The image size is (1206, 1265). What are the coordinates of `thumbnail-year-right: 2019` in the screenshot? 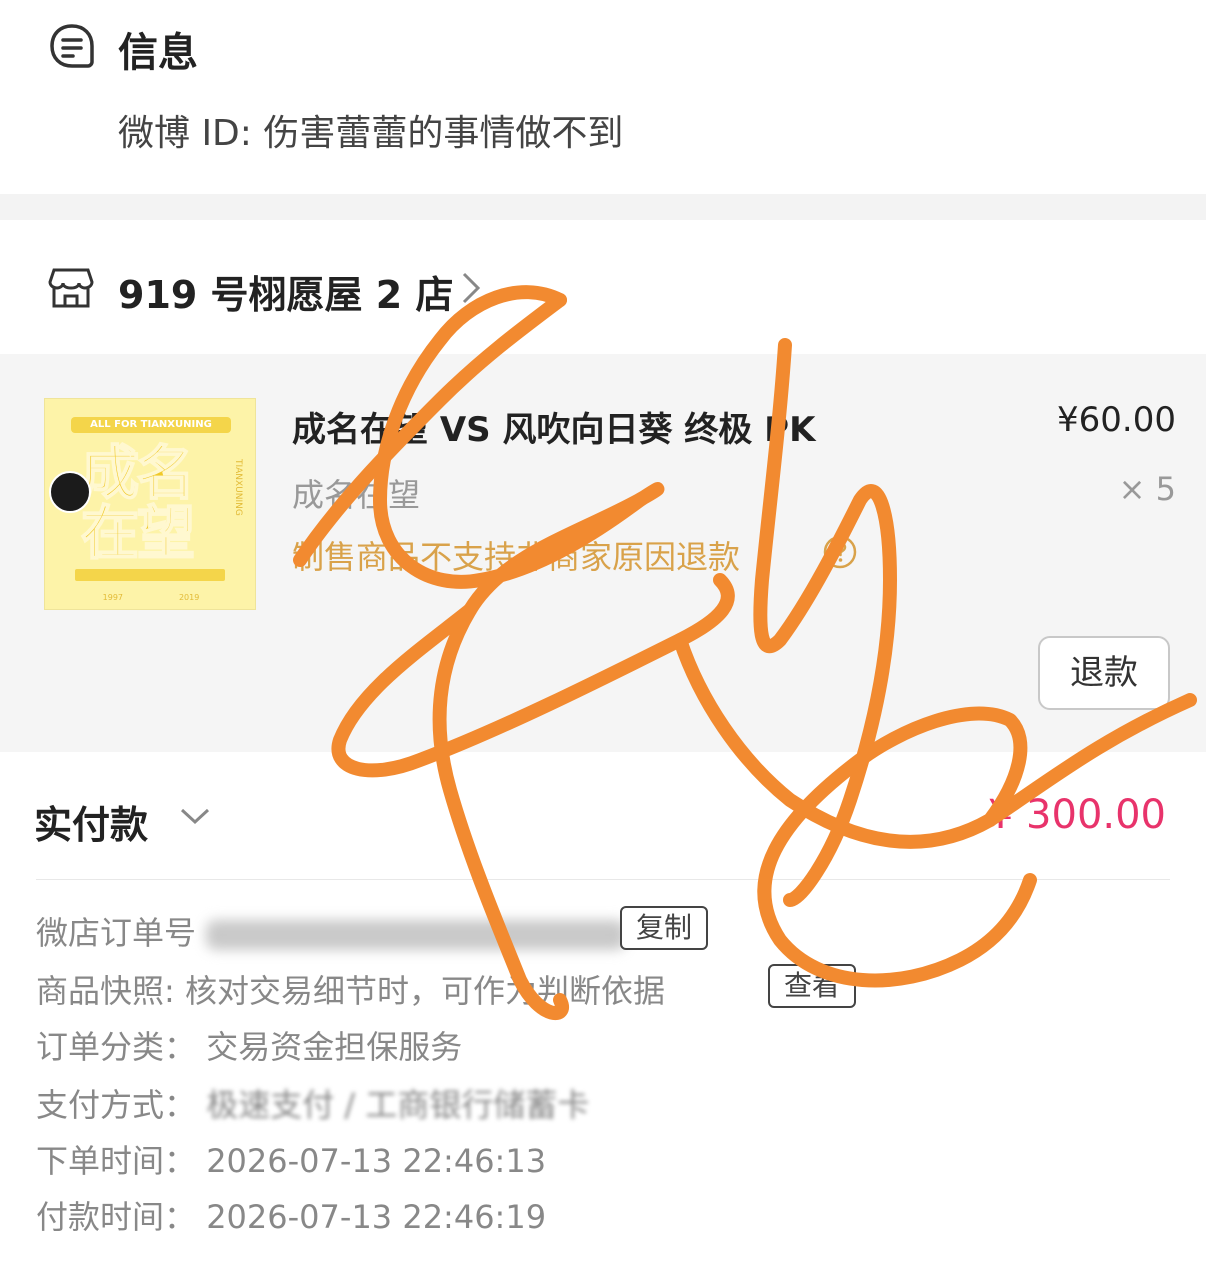 It's located at (189, 597).